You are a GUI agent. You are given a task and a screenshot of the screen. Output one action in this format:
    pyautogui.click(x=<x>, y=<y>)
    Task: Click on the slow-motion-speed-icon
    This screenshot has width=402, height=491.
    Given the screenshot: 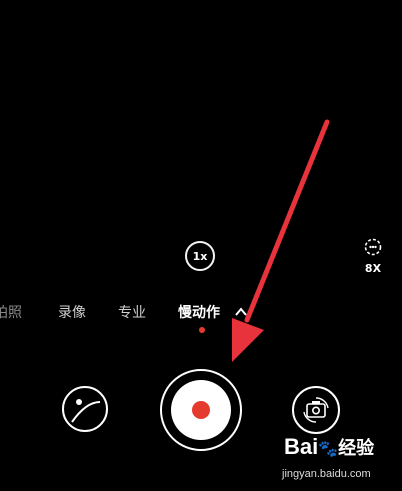 What is the action you would take?
    pyautogui.click(x=373, y=247)
    